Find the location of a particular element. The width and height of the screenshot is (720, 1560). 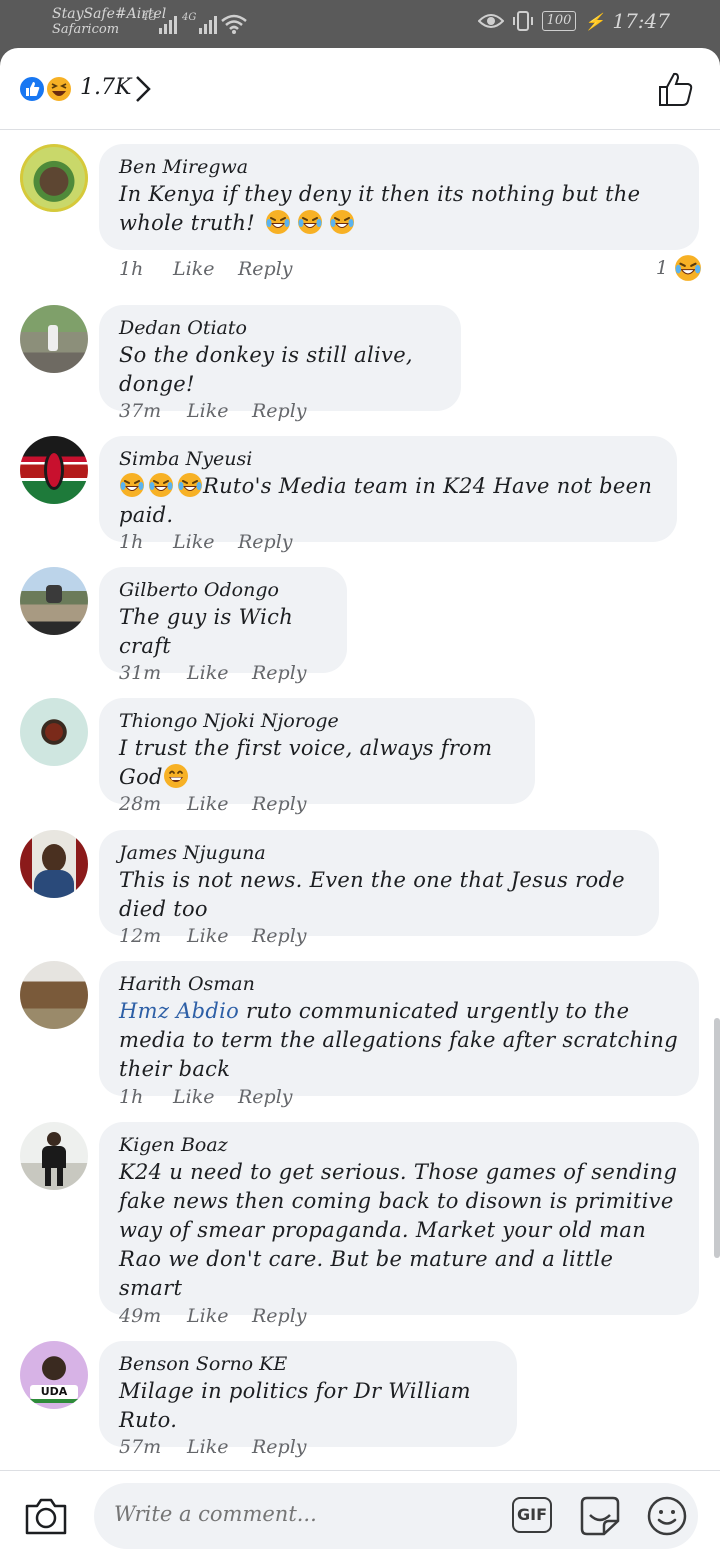

battery-icon: 100 is located at coordinates (559, 21).